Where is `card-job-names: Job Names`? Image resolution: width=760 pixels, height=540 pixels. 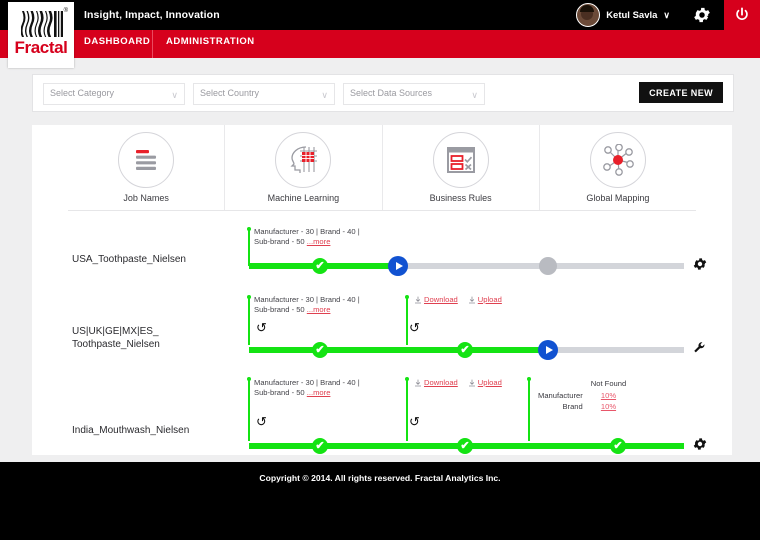 card-job-names: Job Names is located at coordinates (146, 167).